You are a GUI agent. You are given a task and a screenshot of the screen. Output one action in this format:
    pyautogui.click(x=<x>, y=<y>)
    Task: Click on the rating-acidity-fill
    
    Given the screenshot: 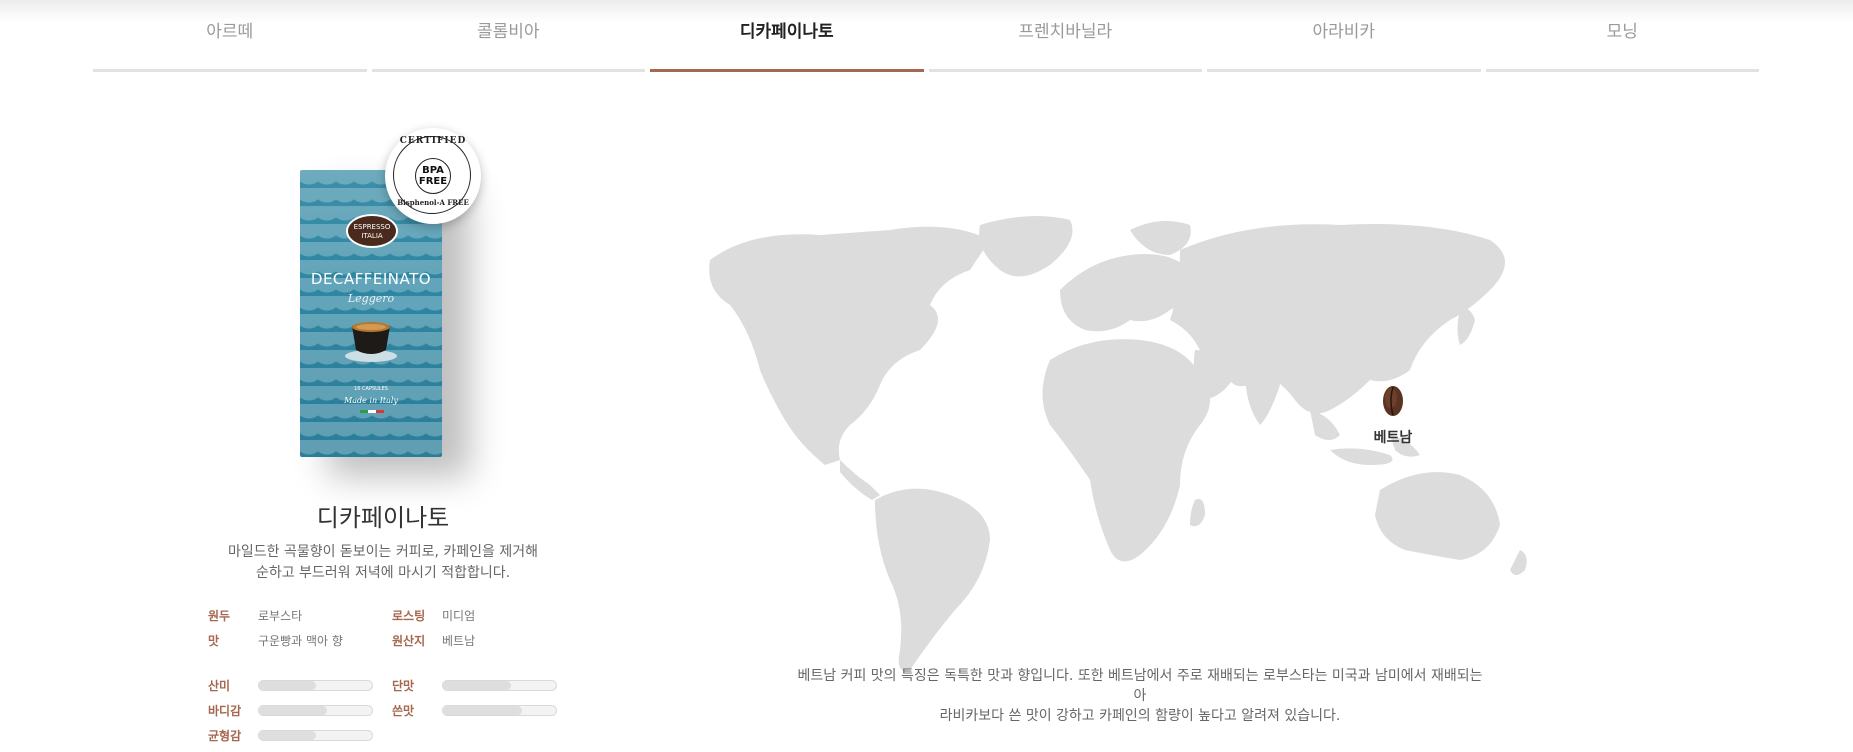 What is the action you would take?
    pyautogui.click(x=287, y=685)
    